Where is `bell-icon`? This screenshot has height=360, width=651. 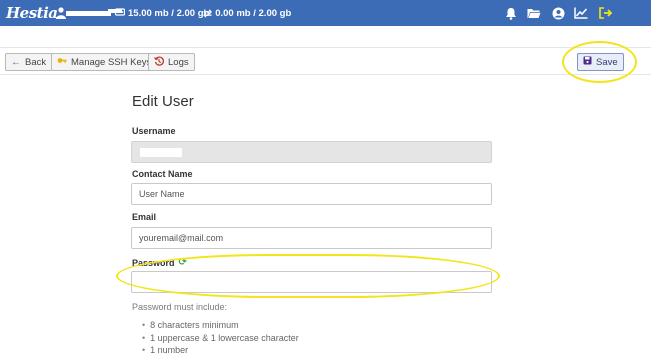 bell-icon is located at coordinates (511, 13).